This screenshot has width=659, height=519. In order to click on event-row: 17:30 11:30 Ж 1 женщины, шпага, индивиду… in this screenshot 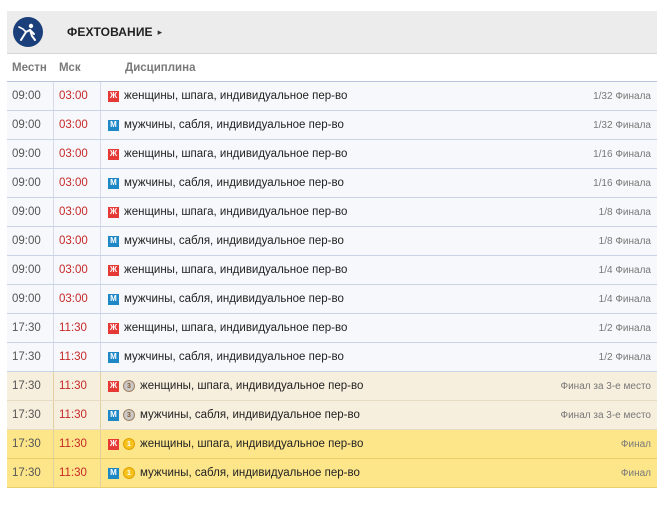, I will do `click(332, 444)`.